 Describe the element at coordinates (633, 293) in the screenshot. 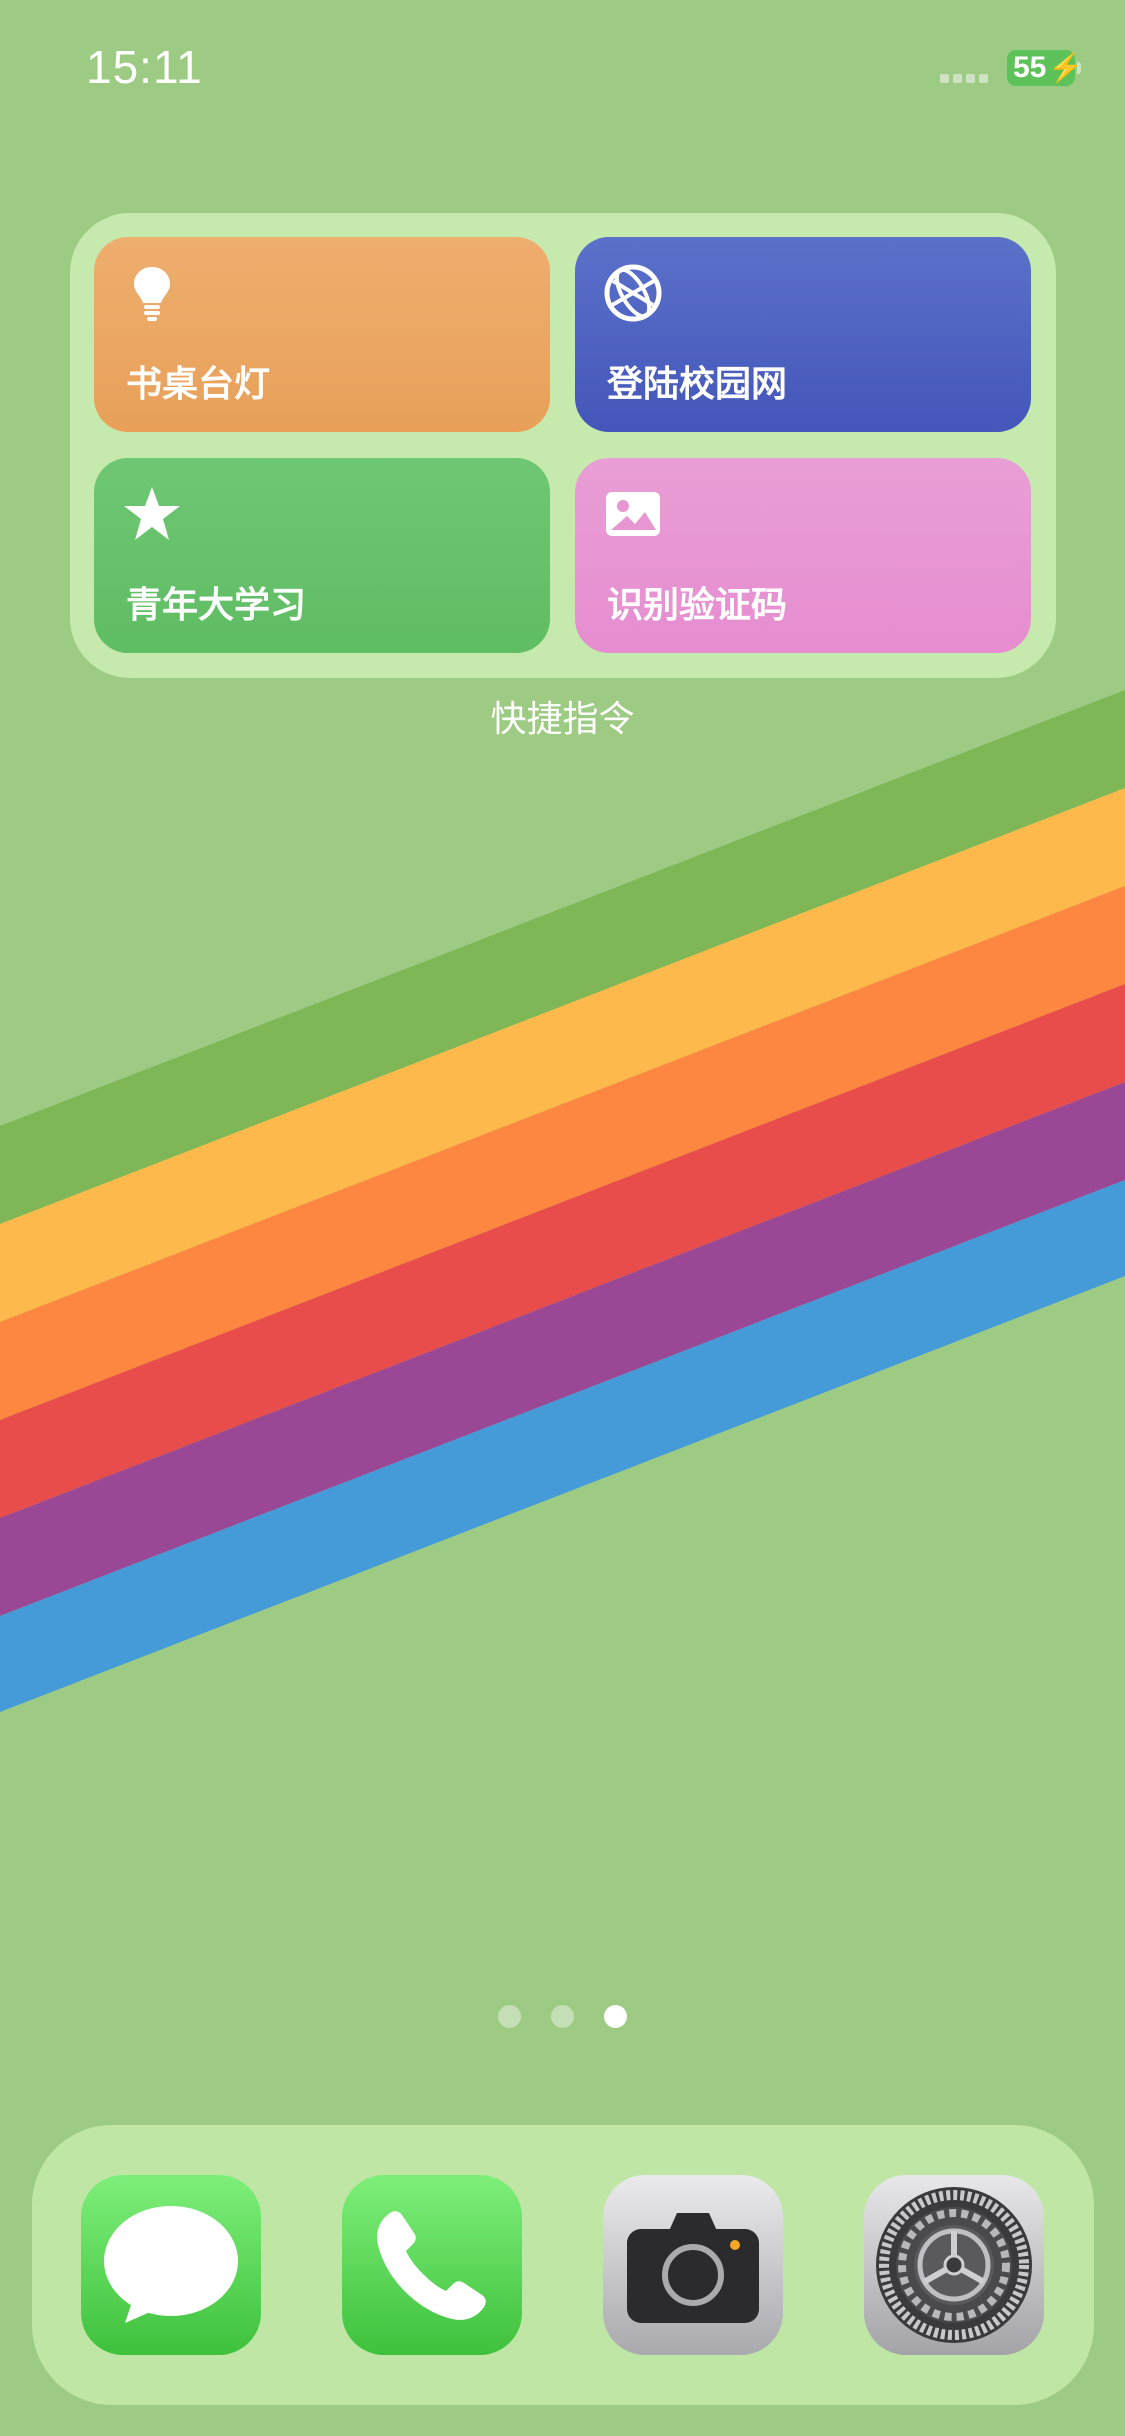

I see `globe-icon` at that location.